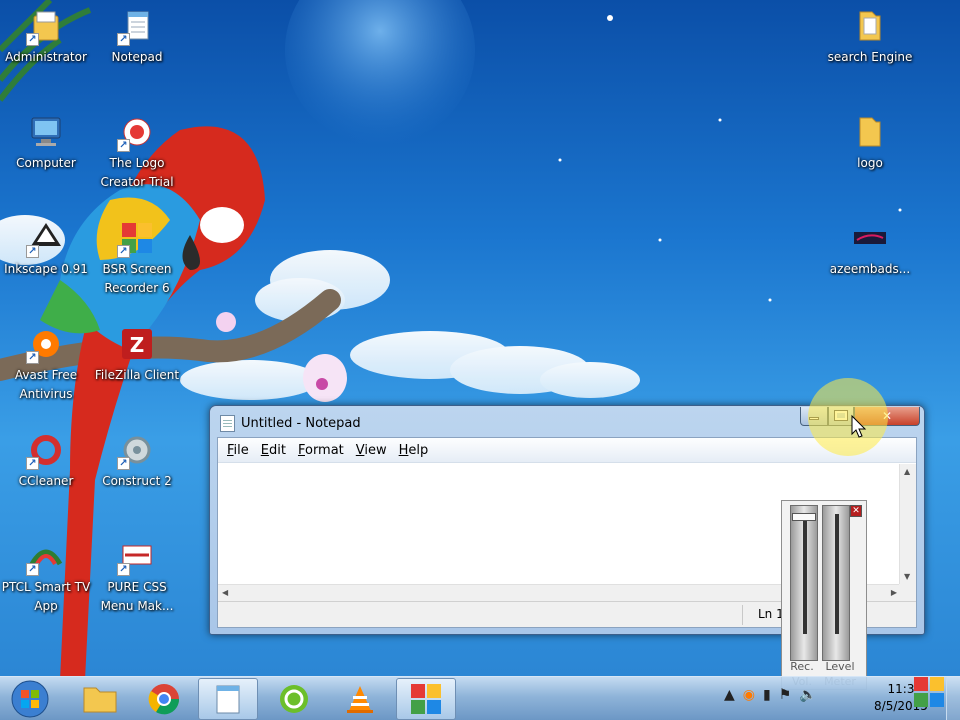 The image size is (960, 720). I want to click on status-position: Ln 1, so click(771, 614).